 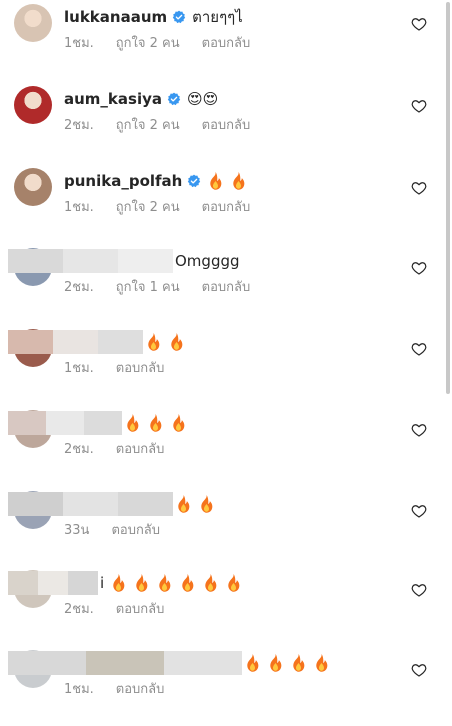 I want to click on comment-row: Omgggg 2ชม. ถูกใจ 1 คน ตอบกลับ, so click(x=226, y=284).